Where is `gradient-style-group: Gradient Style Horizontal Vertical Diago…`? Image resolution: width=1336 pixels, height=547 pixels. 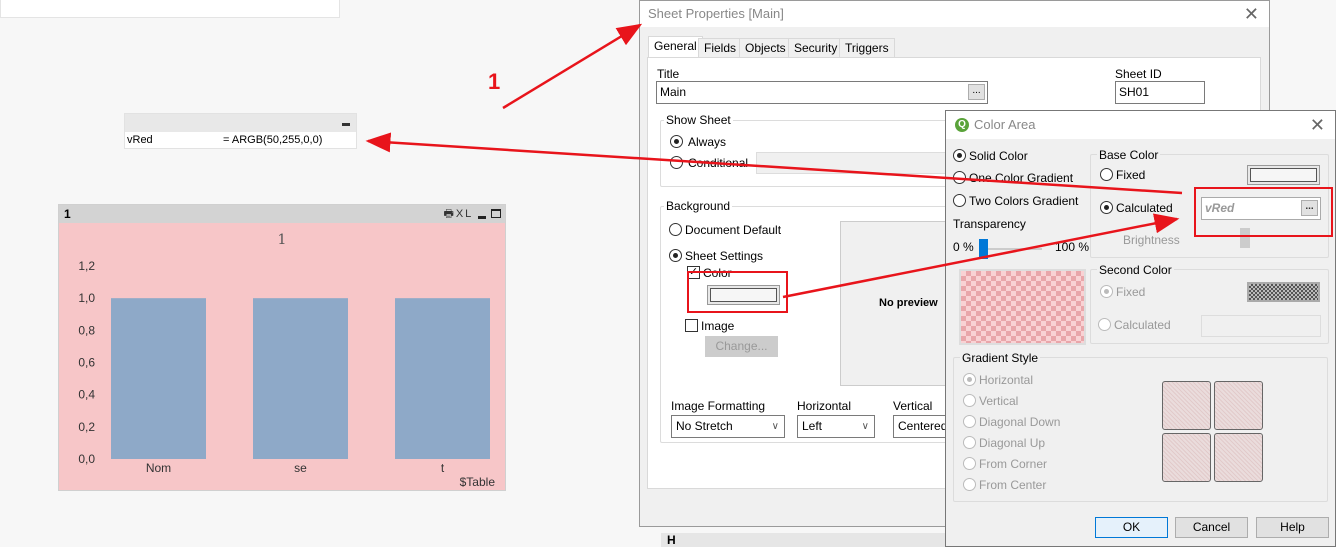 gradient-style-group: Gradient Style Horizontal Vertical Diago… is located at coordinates (1140, 426).